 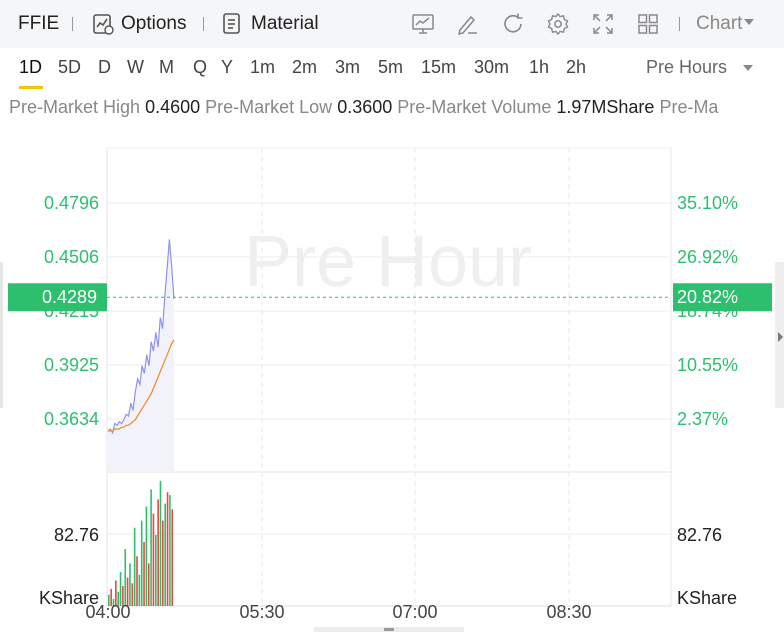 What do you see at coordinates (261, 612) in the screenshot?
I see `time-tick-label: 05:30` at bounding box center [261, 612].